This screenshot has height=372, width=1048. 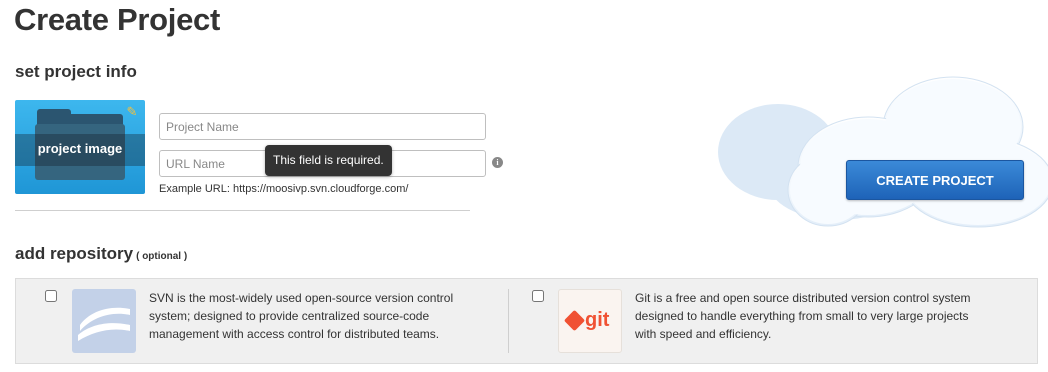 What do you see at coordinates (935, 180) in the screenshot?
I see `create-project-button: CREATE PROJECT` at bounding box center [935, 180].